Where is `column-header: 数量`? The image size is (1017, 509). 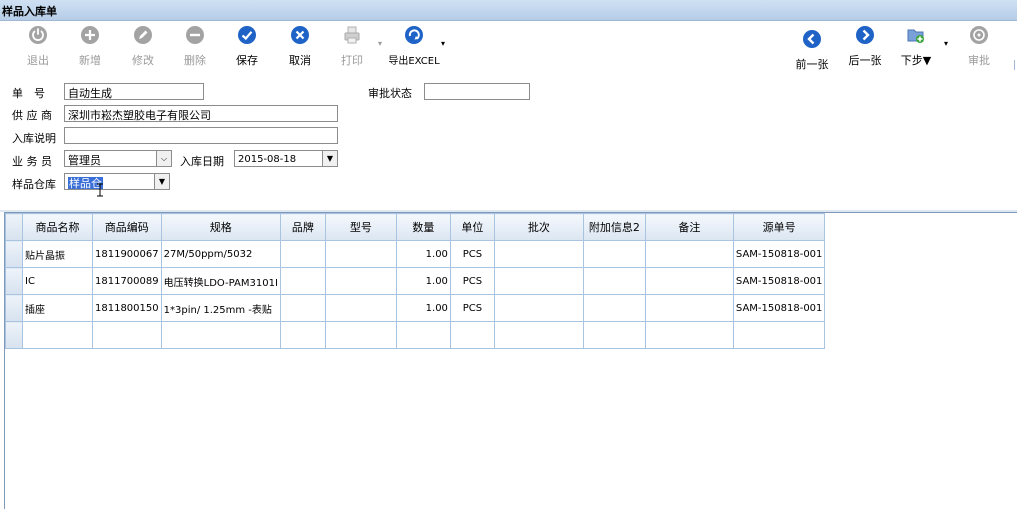 column-header: 数量 is located at coordinates (423, 227).